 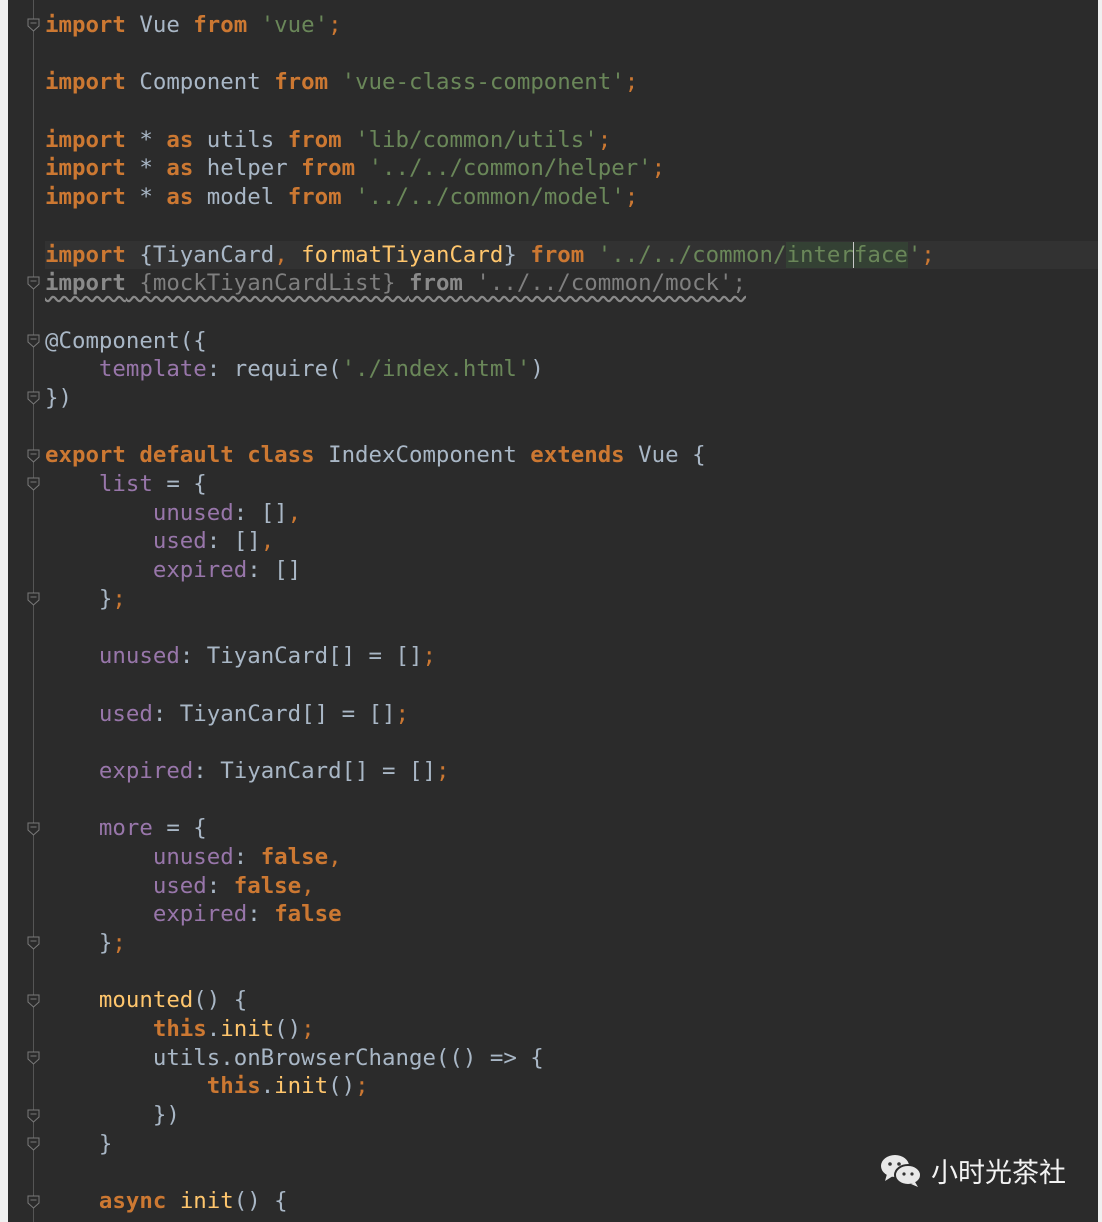 What do you see at coordinates (571, 771) in the screenshot?
I see `code-line: expired: TiyanCard[] = [];` at bounding box center [571, 771].